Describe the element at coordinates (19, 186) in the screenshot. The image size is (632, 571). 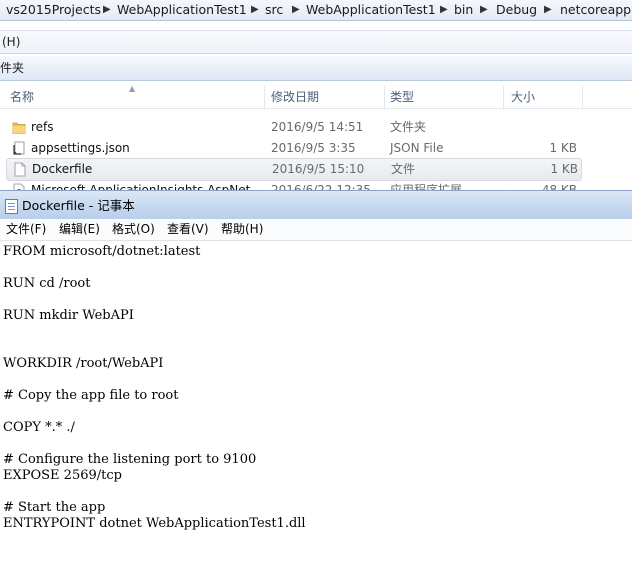
I see `dll-file-icon` at that location.